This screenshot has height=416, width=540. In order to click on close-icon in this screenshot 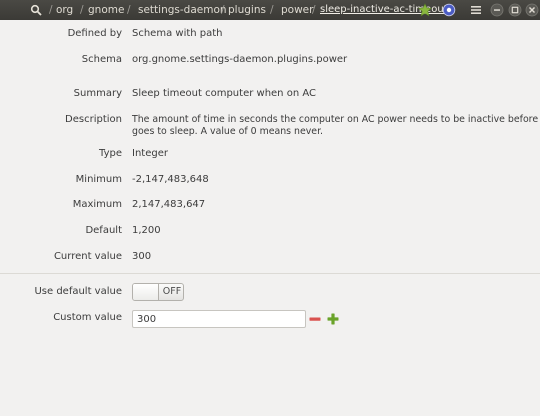, I will do `click(532, 10)`.